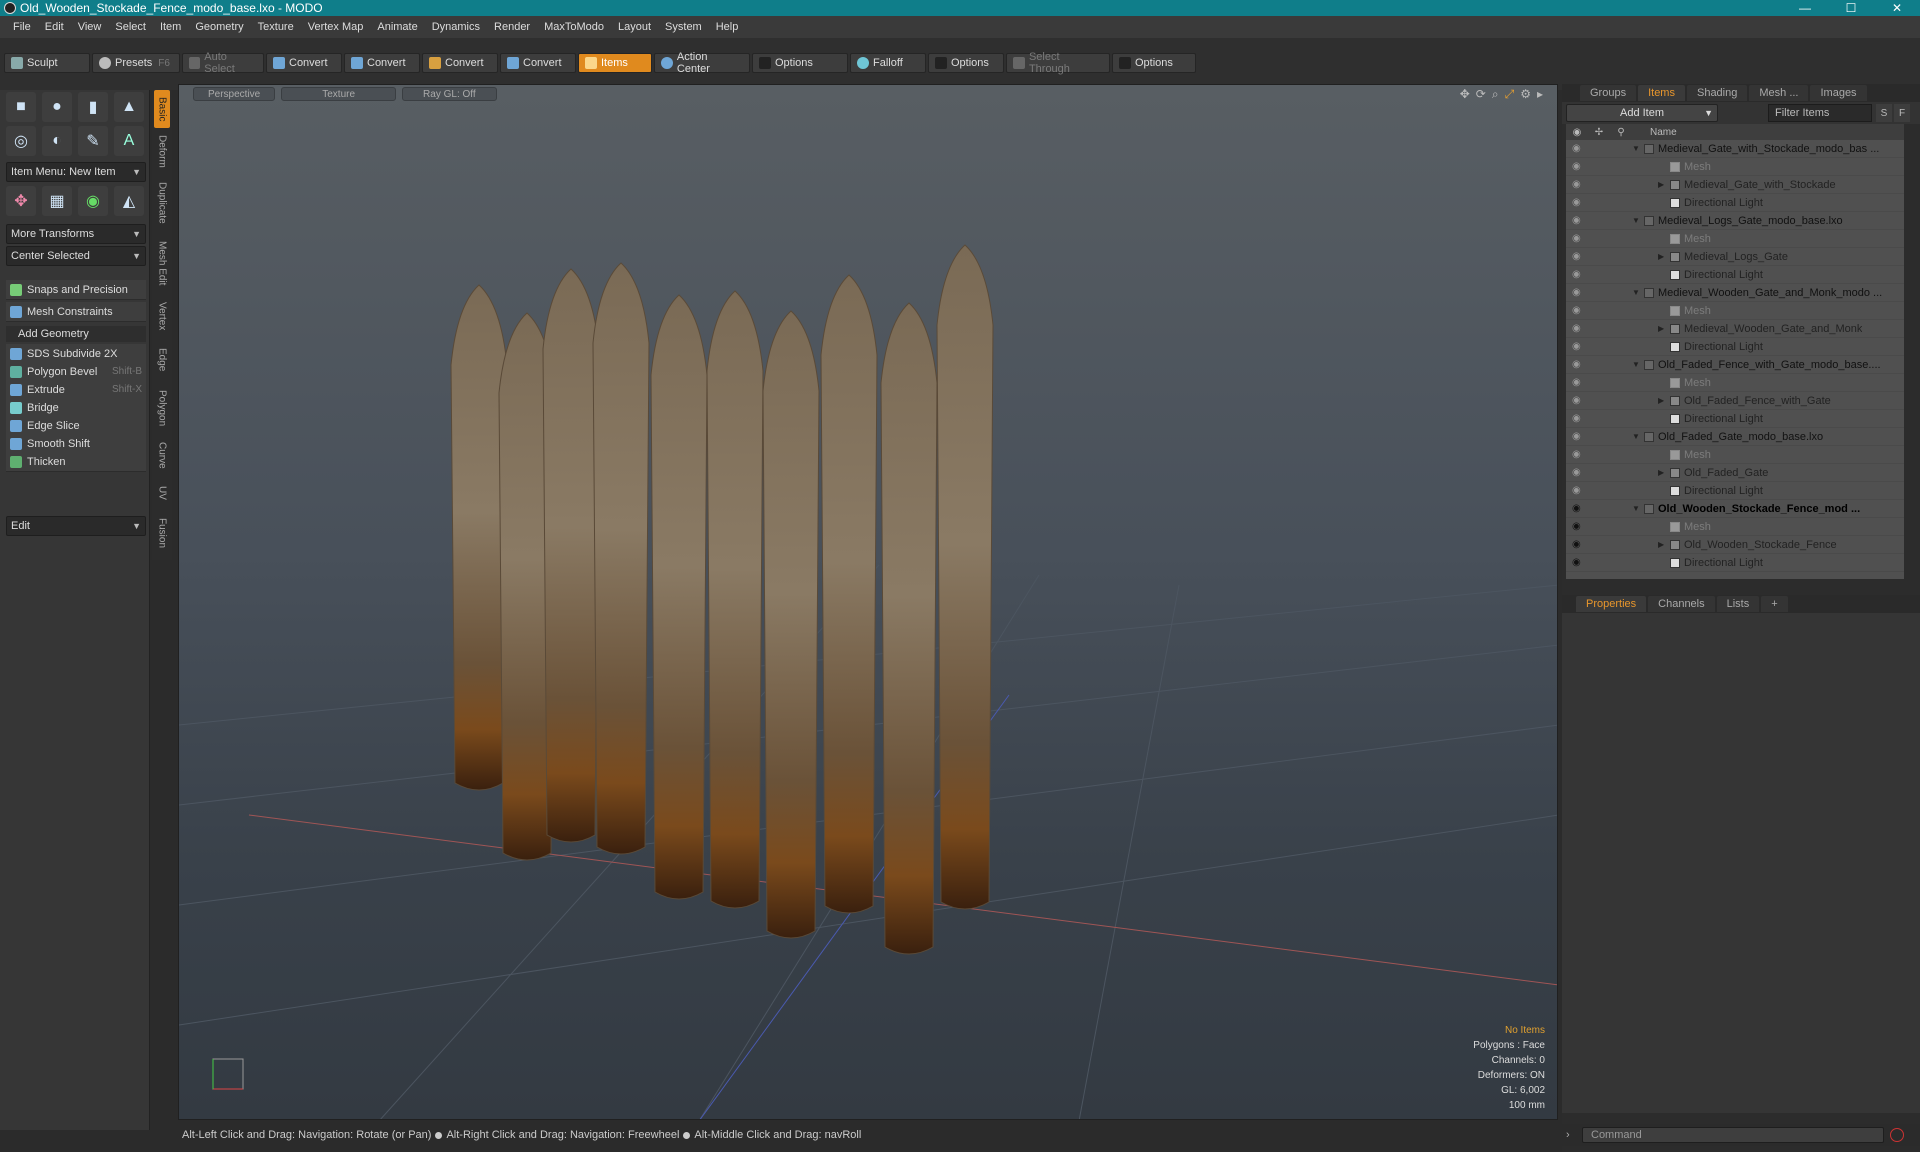  Describe the element at coordinates (57, 141) in the screenshot. I see `capsule-icon: ◐` at that location.